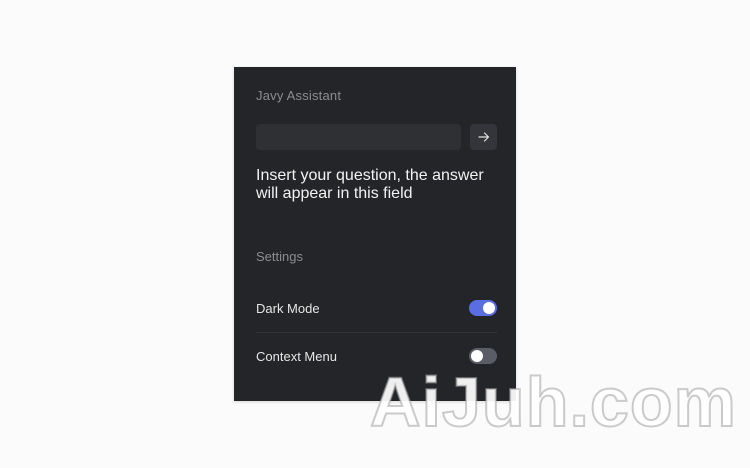 The height and width of the screenshot is (468, 750). What do you see at coordinates (279, 256) in the screenshot?
I see `settings-heading: Settings` at bounding box center [279, 256].